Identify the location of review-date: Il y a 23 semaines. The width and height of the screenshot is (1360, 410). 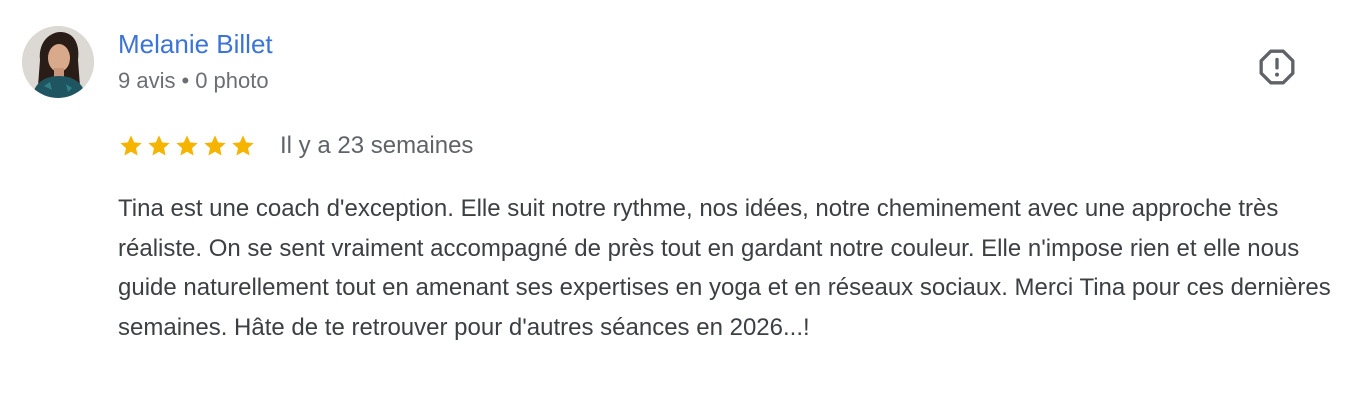
(377, 145).